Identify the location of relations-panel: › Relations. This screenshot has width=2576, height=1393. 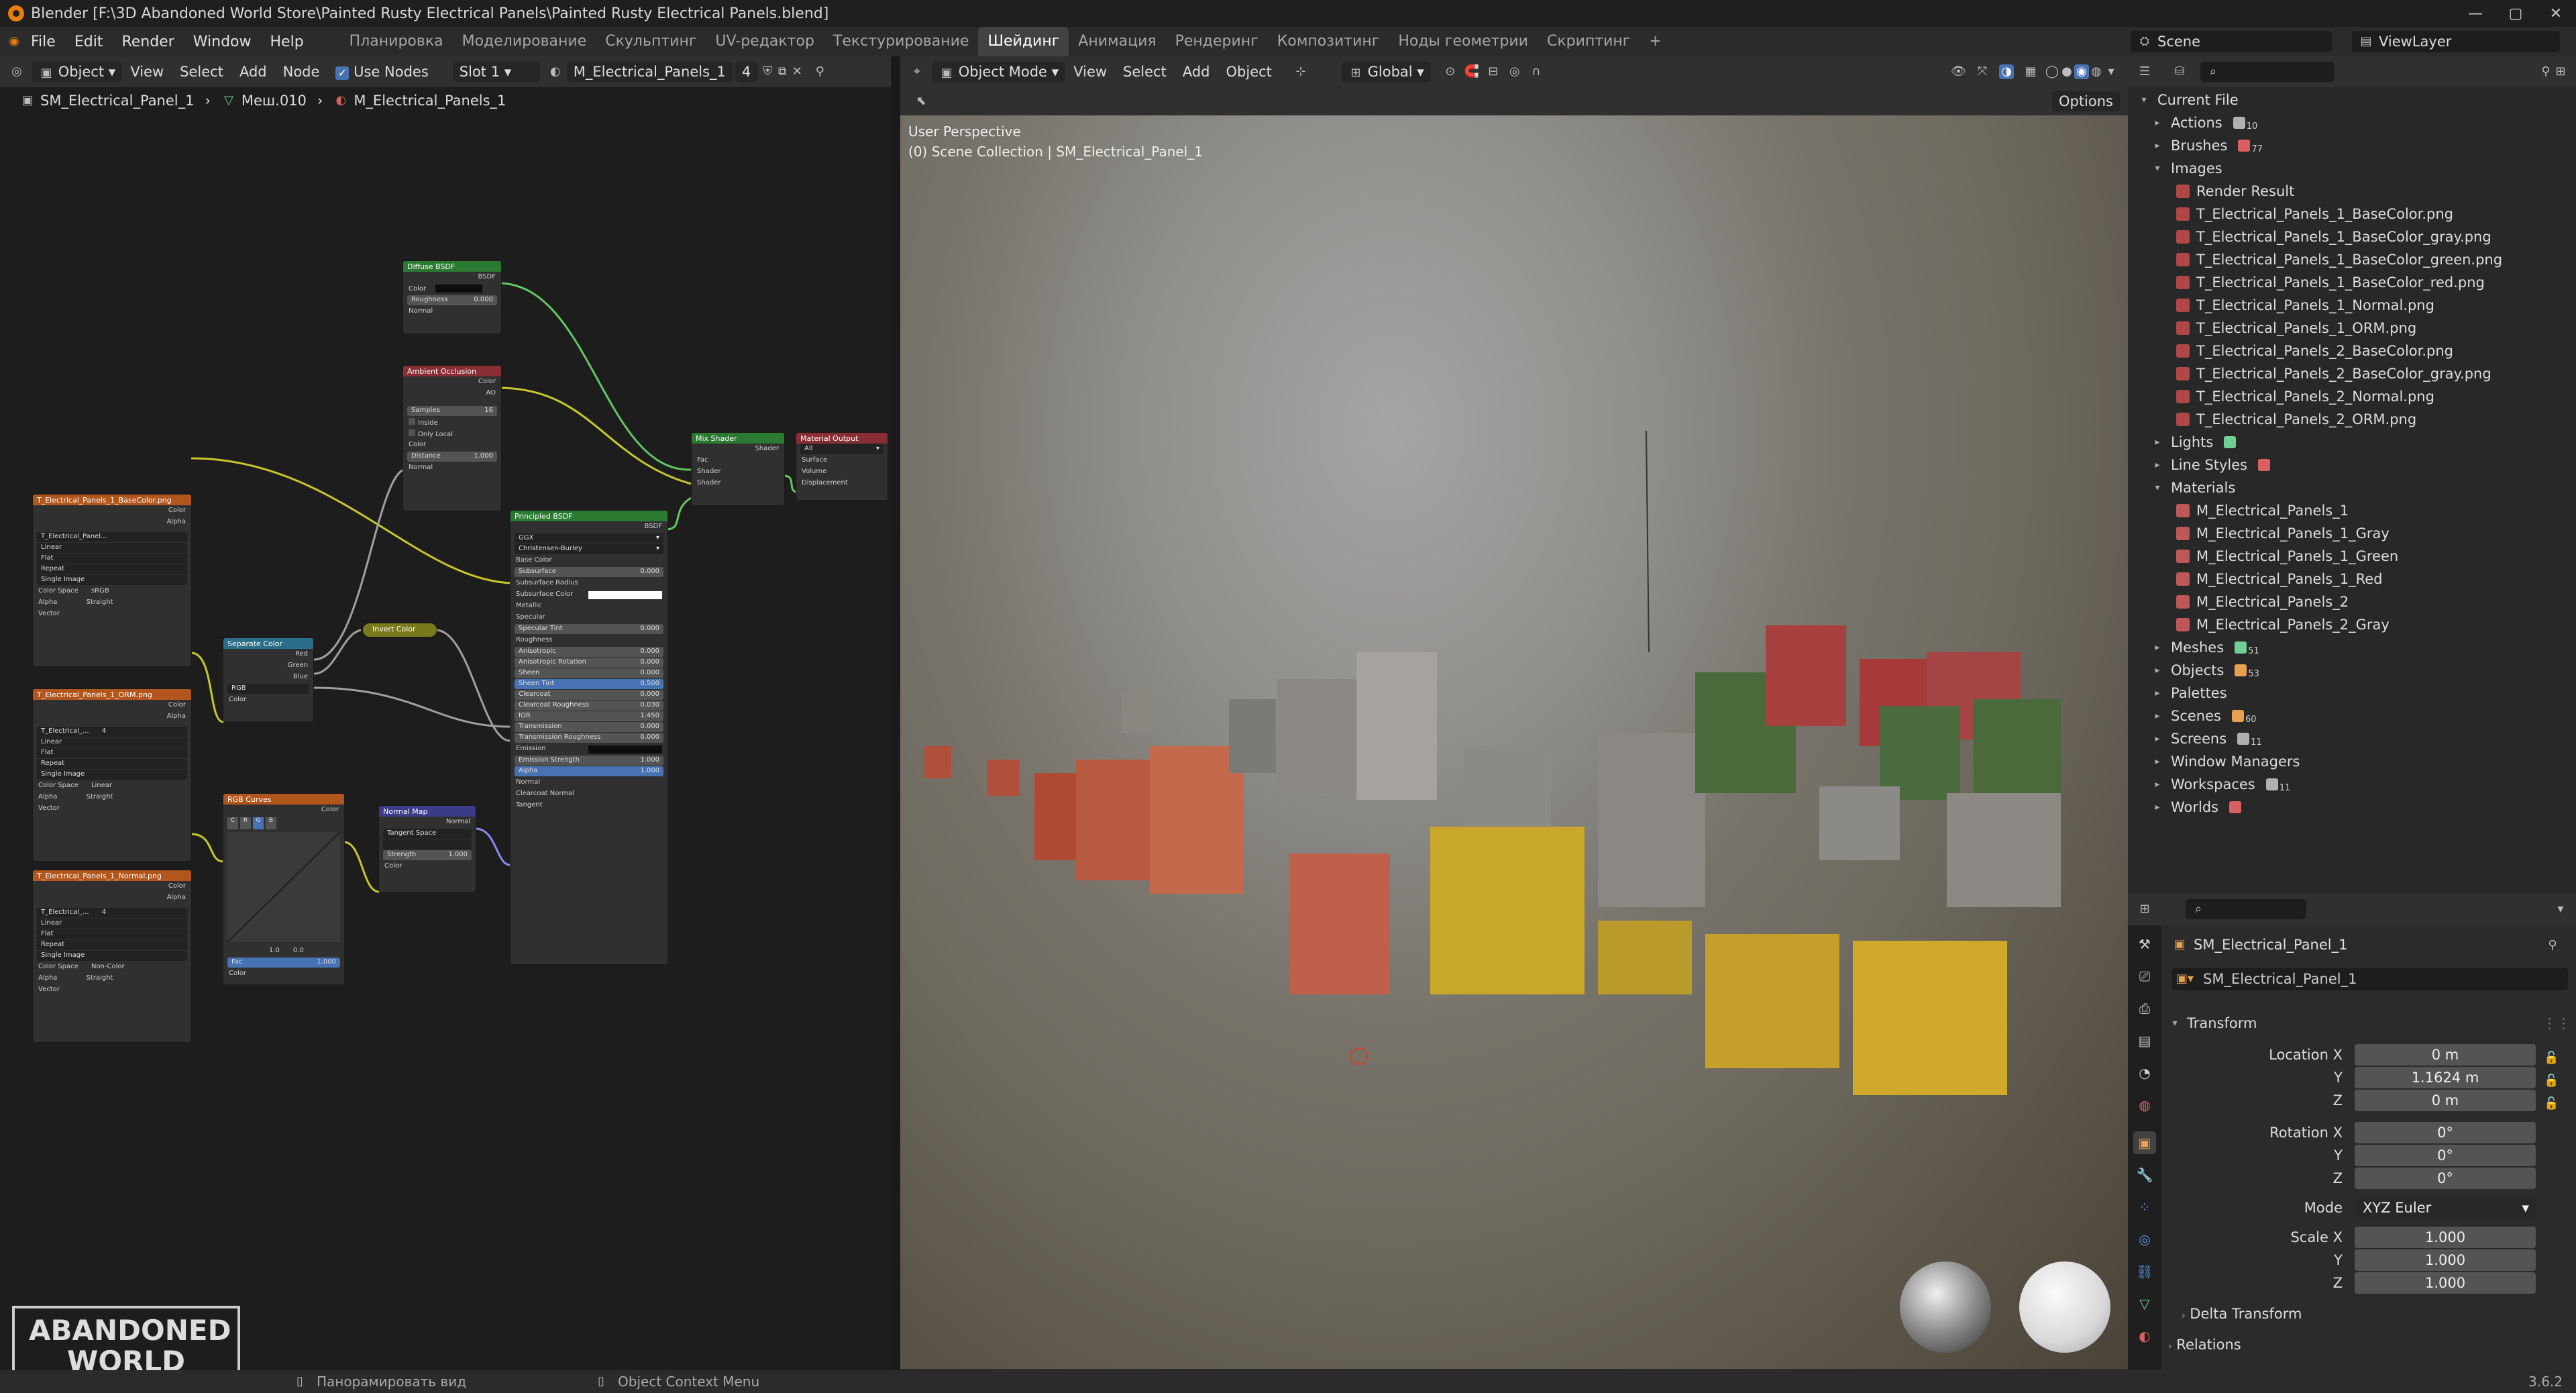
(2204, 1345).